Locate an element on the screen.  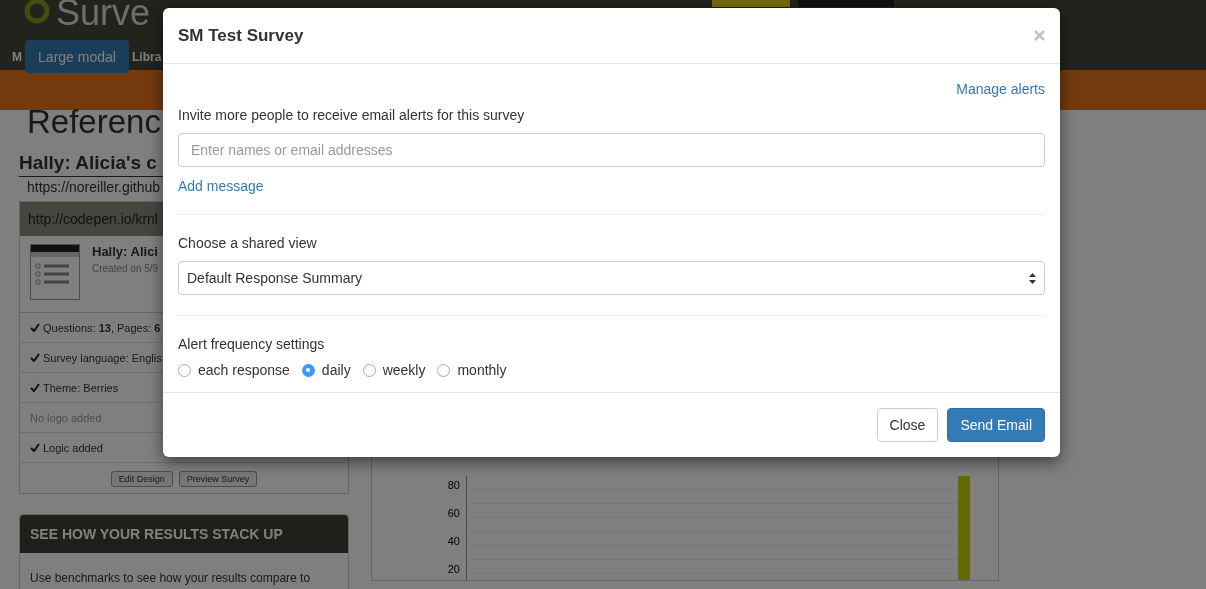
axis-label: 80 is located at coordinates (453, 485).